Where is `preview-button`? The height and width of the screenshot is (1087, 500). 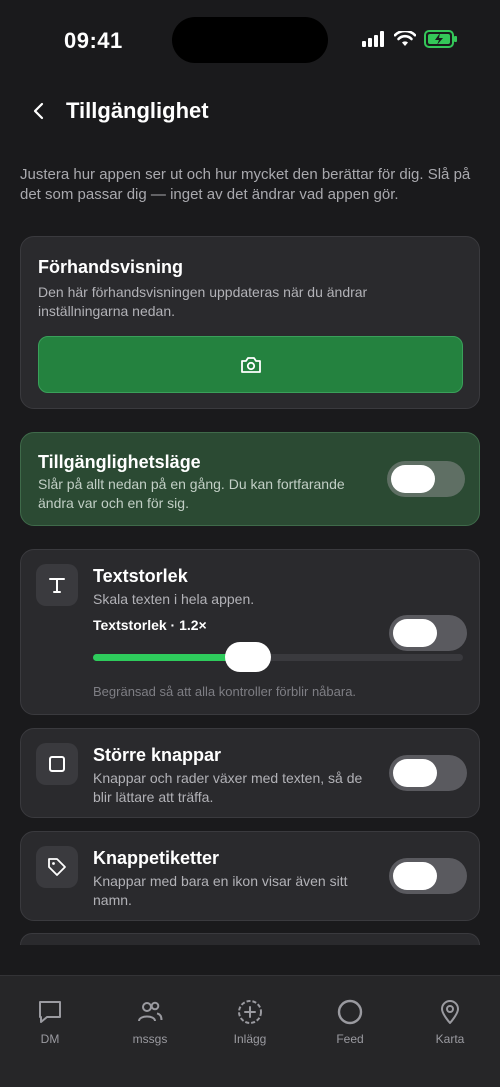
preview-button is located at coordinates (250, 364).